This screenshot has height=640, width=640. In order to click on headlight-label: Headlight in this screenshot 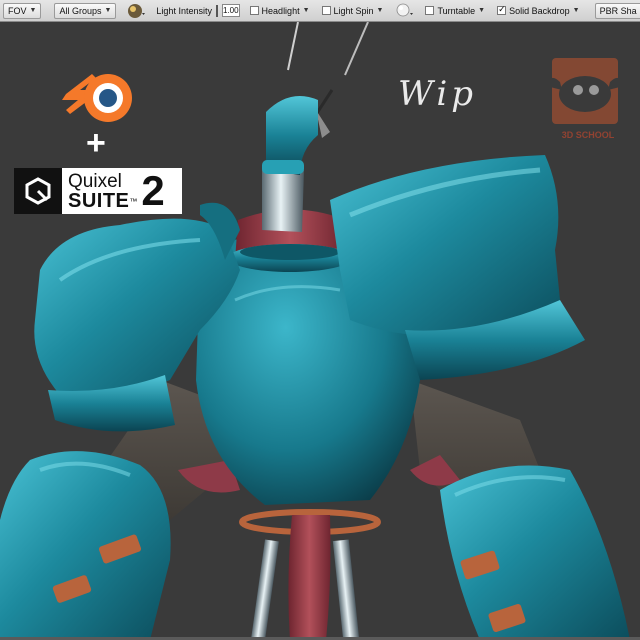, I will do `click(280, 10)`.